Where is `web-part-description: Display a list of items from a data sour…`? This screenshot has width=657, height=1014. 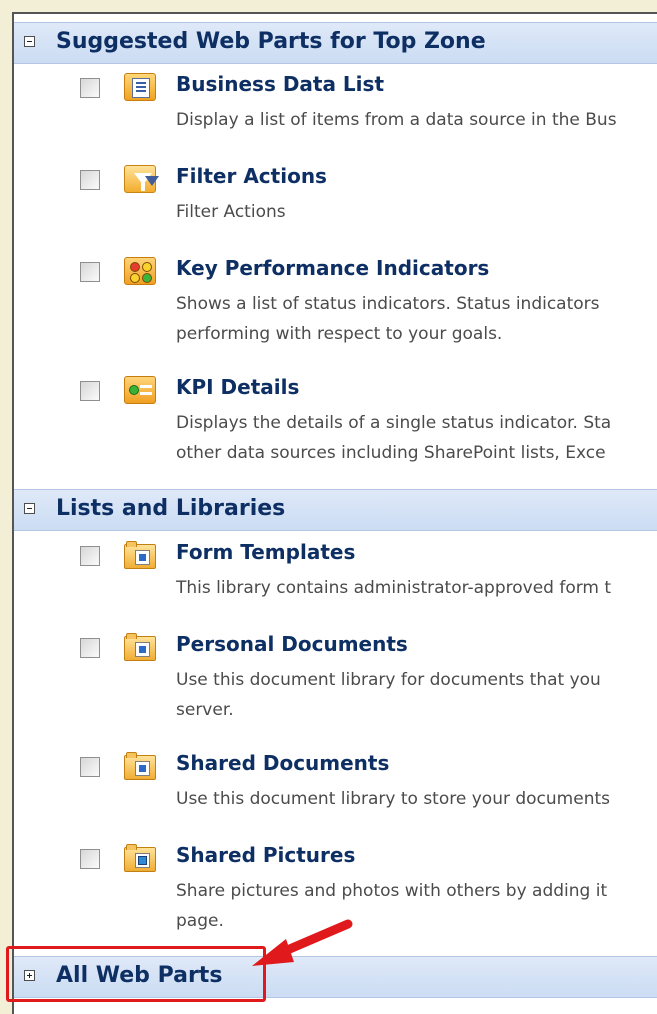 web-part-description: Display a list of items from a data sour… is located at coordinates (396, 120).